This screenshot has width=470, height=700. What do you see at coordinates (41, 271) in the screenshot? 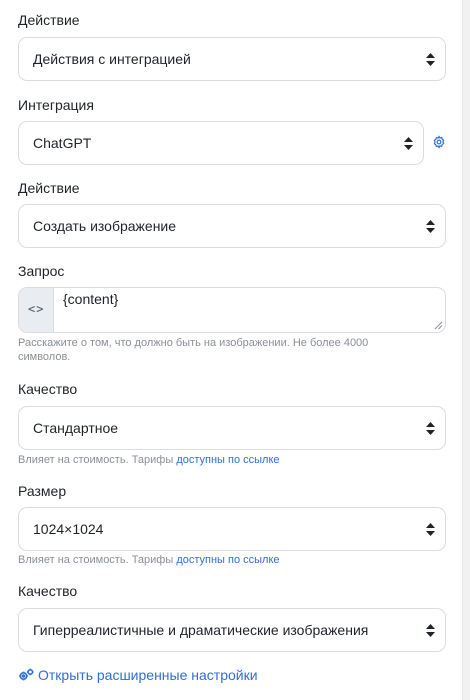
I see `request-label: Запрос` at bounding box center [41, 271].